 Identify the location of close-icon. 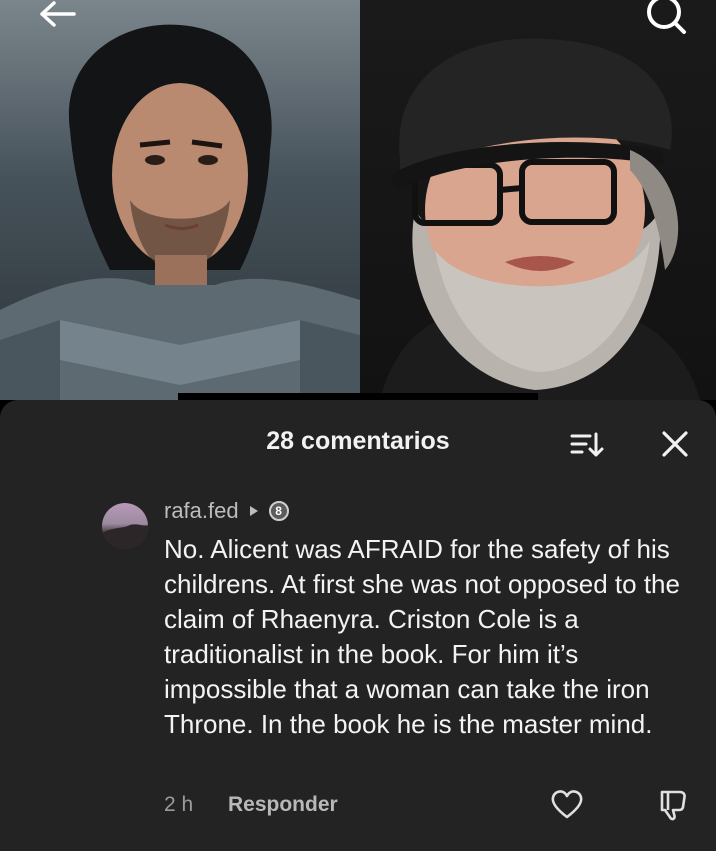
(675, 444).